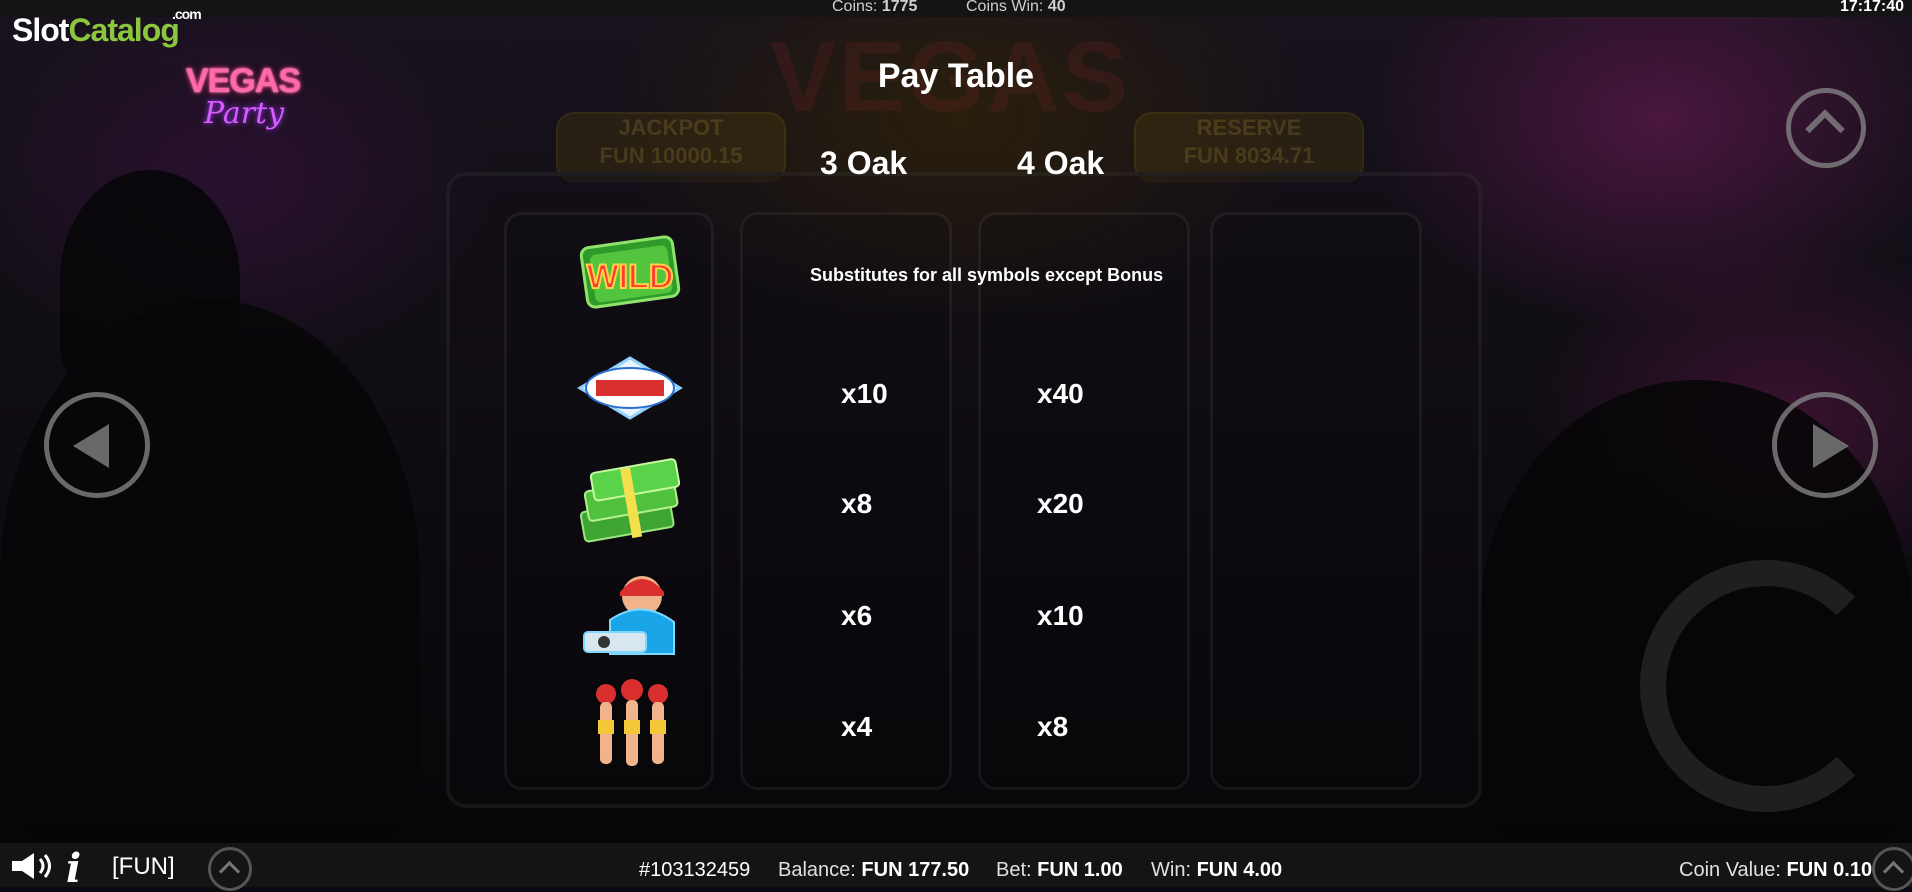 This screenshot has height=892, width=1912. I want to click on reserve-value: FUN 8034.71, so click(1249, 155).